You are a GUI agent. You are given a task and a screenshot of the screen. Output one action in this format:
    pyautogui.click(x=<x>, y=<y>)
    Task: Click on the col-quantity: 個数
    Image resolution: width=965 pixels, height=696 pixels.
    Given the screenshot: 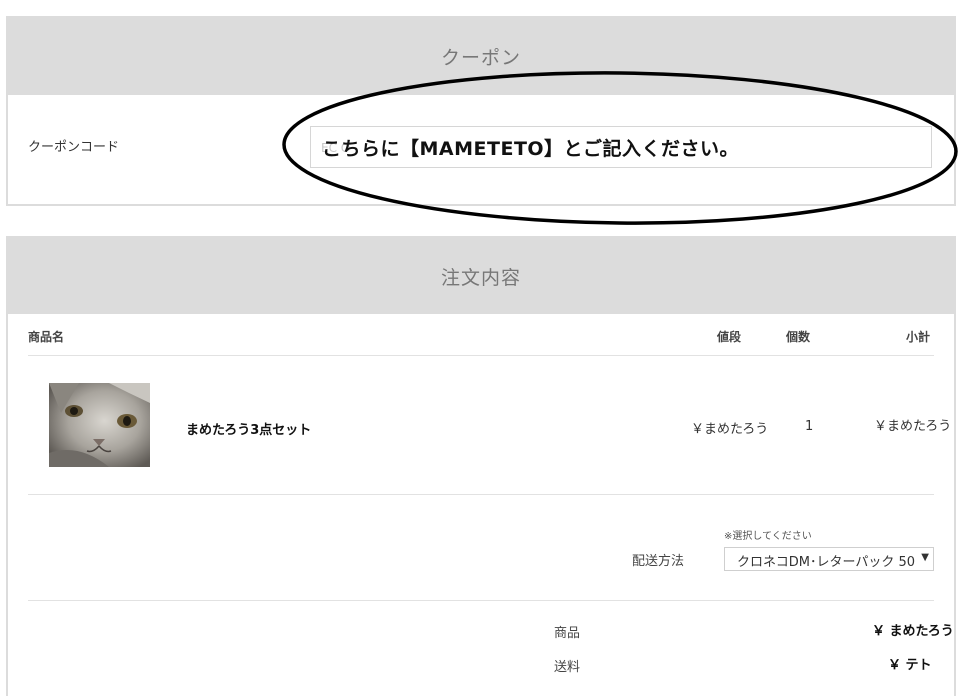 What is the action you would take?
    pyautogui.click(x=798, y=337)
    